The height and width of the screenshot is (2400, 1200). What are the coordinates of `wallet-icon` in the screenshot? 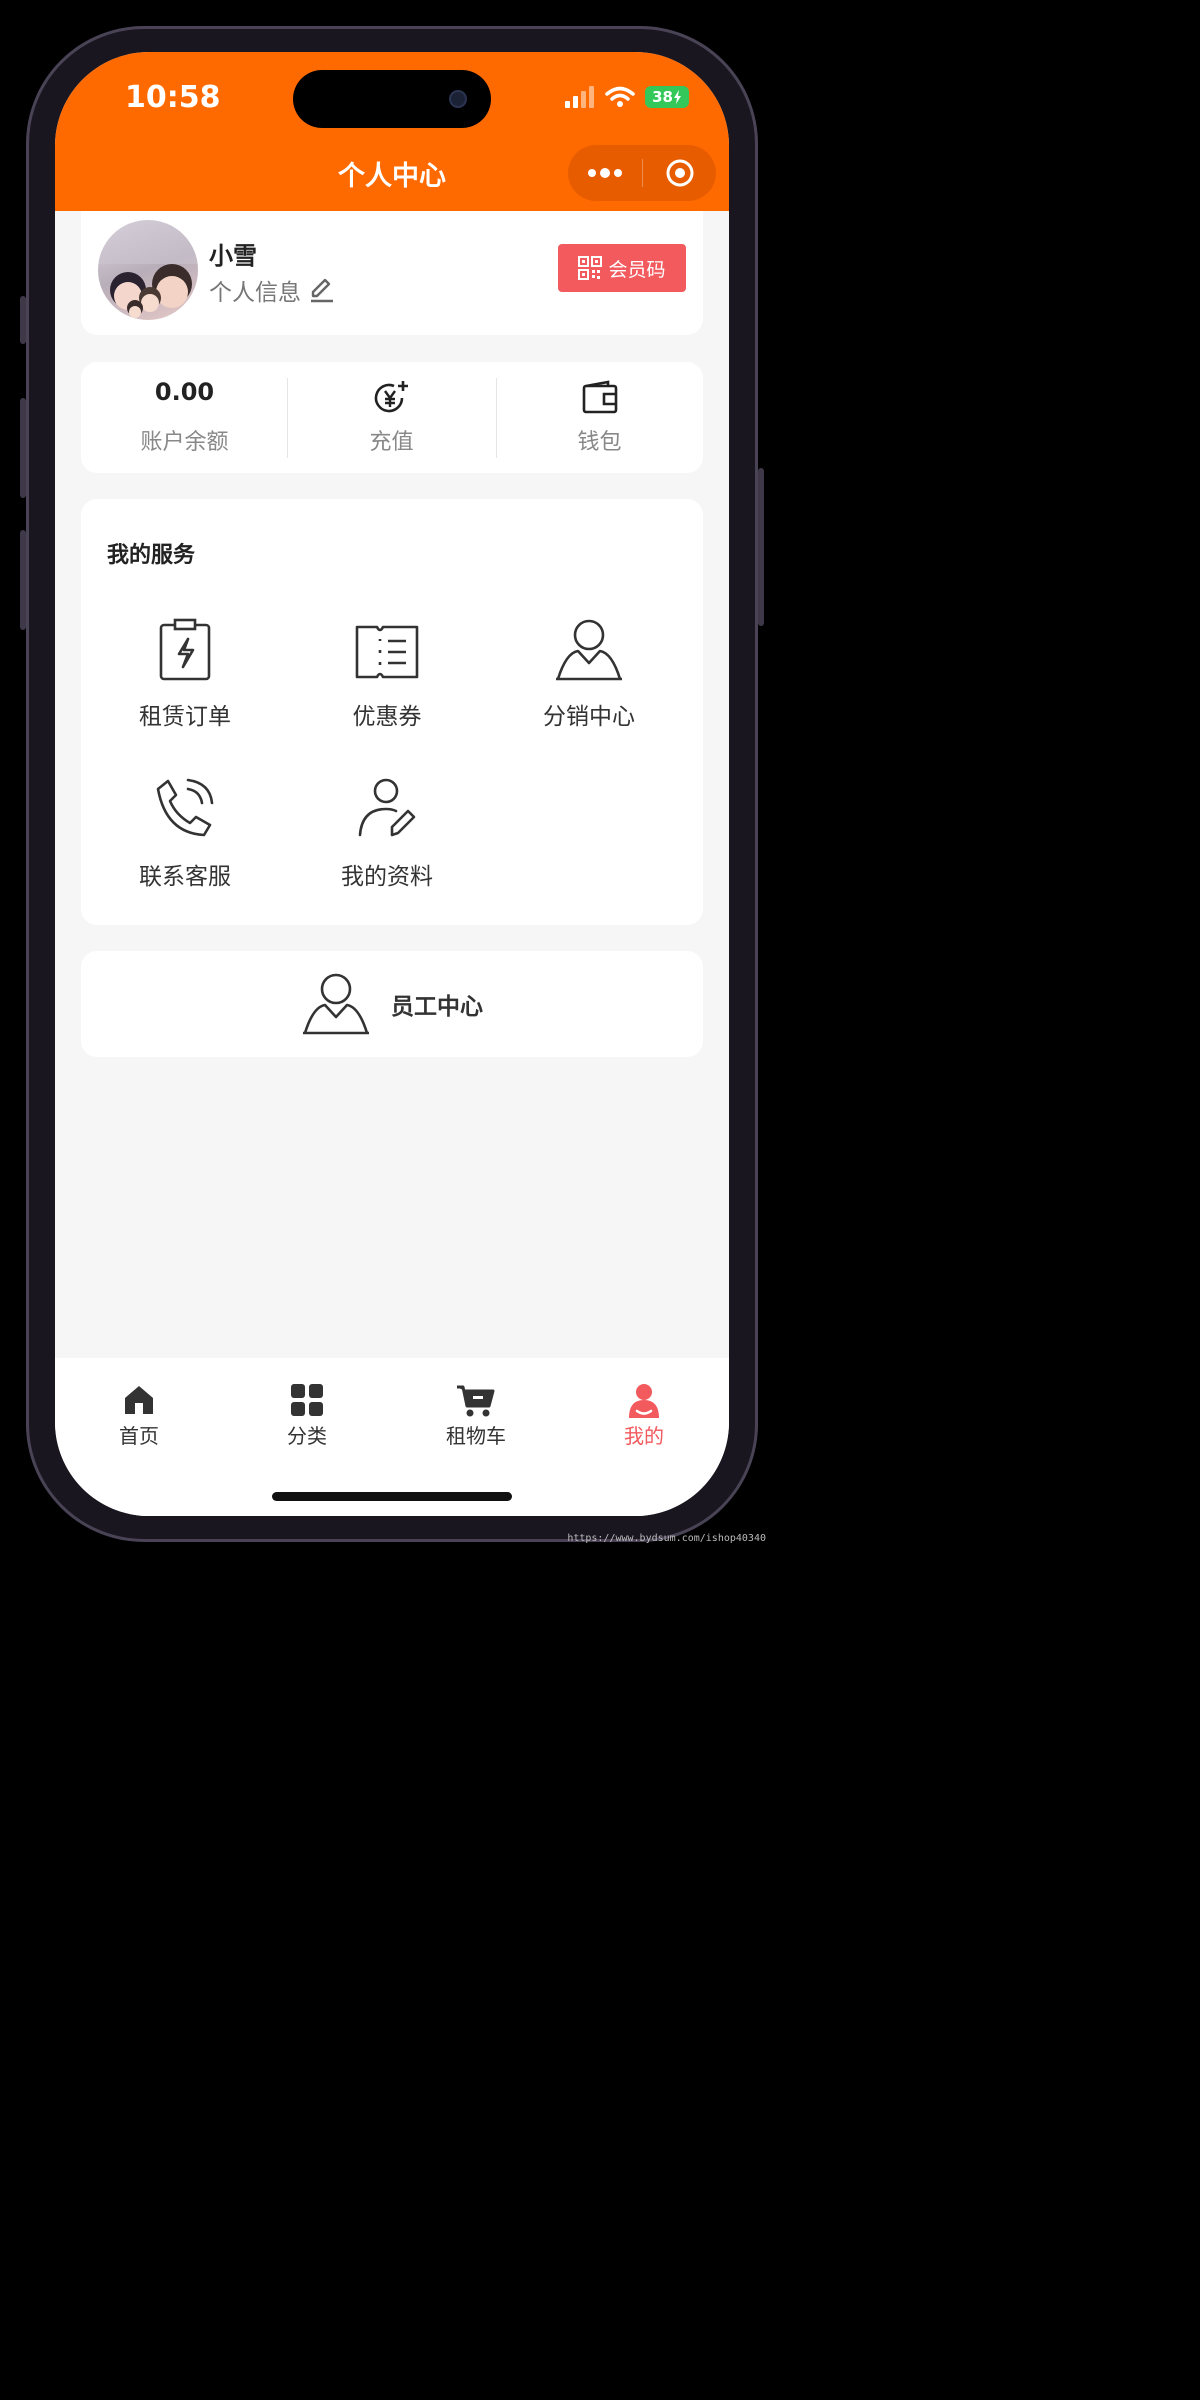 It's located at (599, 397).